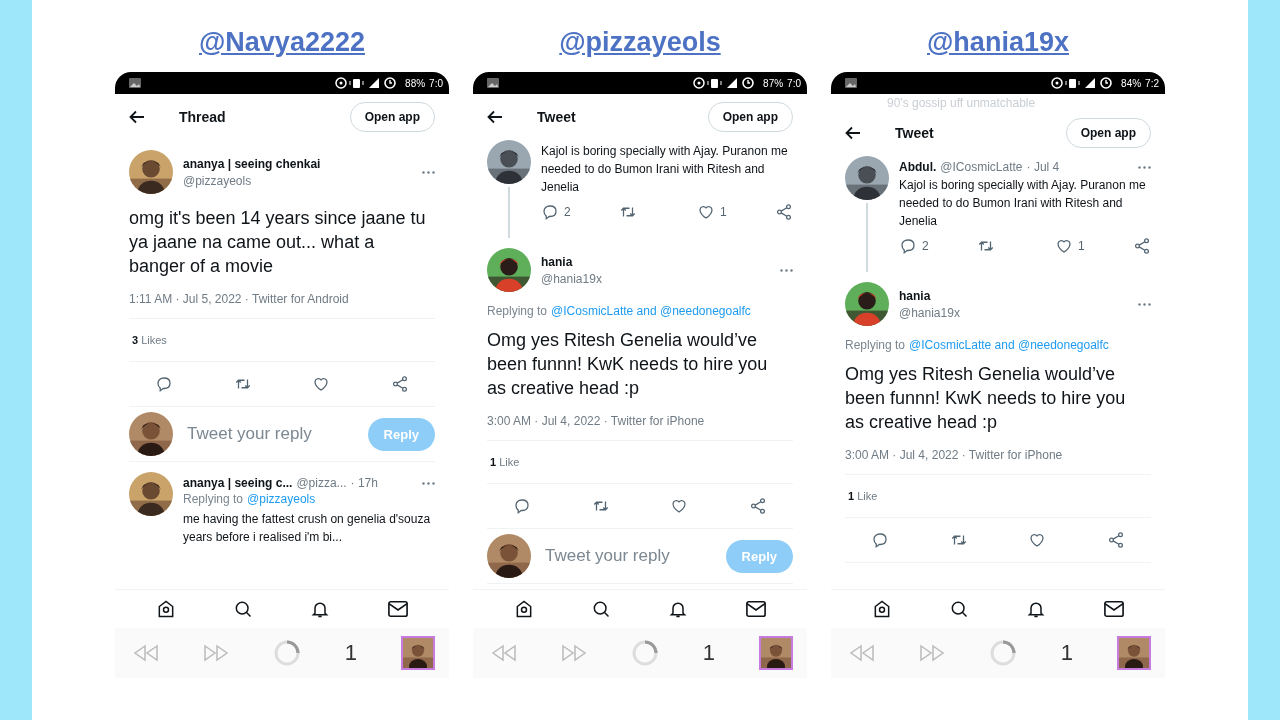  What do you see at coordinates (282, 303) in the screenshot?
I see `tweet-meta: 1:11 AM · Jul 5, 2022 · Twitter for Android` at bounding box center [282, 303].